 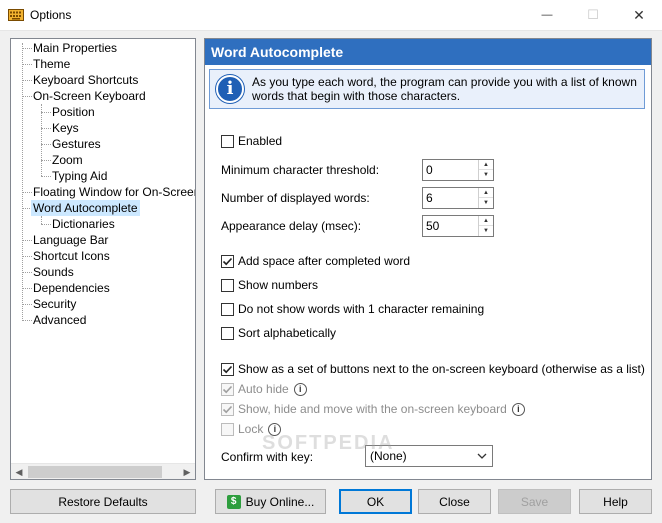 I want to click on show-numbers-checkbox, so click(x=227, y=285).